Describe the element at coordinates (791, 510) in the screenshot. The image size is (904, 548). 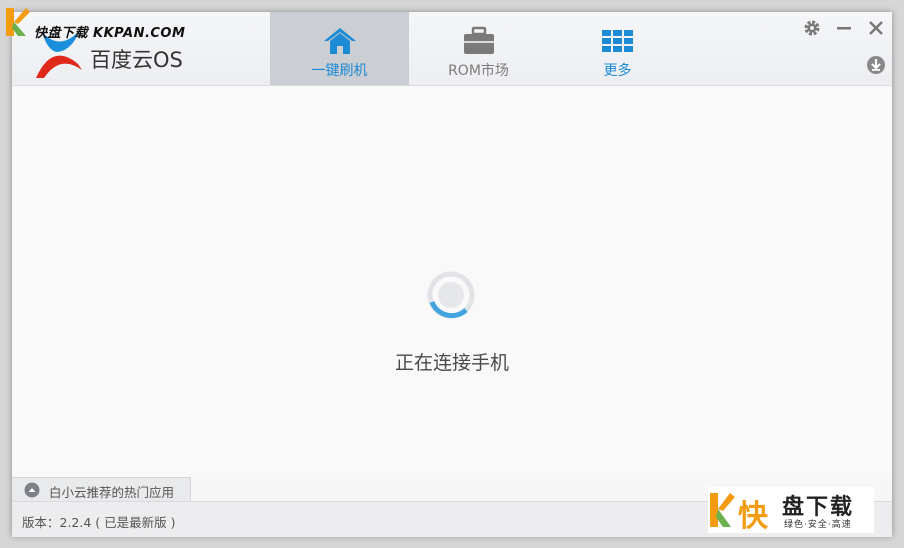
I see `watermark-bottom: 快 盘下载 绿色·安全·高速` at that location.